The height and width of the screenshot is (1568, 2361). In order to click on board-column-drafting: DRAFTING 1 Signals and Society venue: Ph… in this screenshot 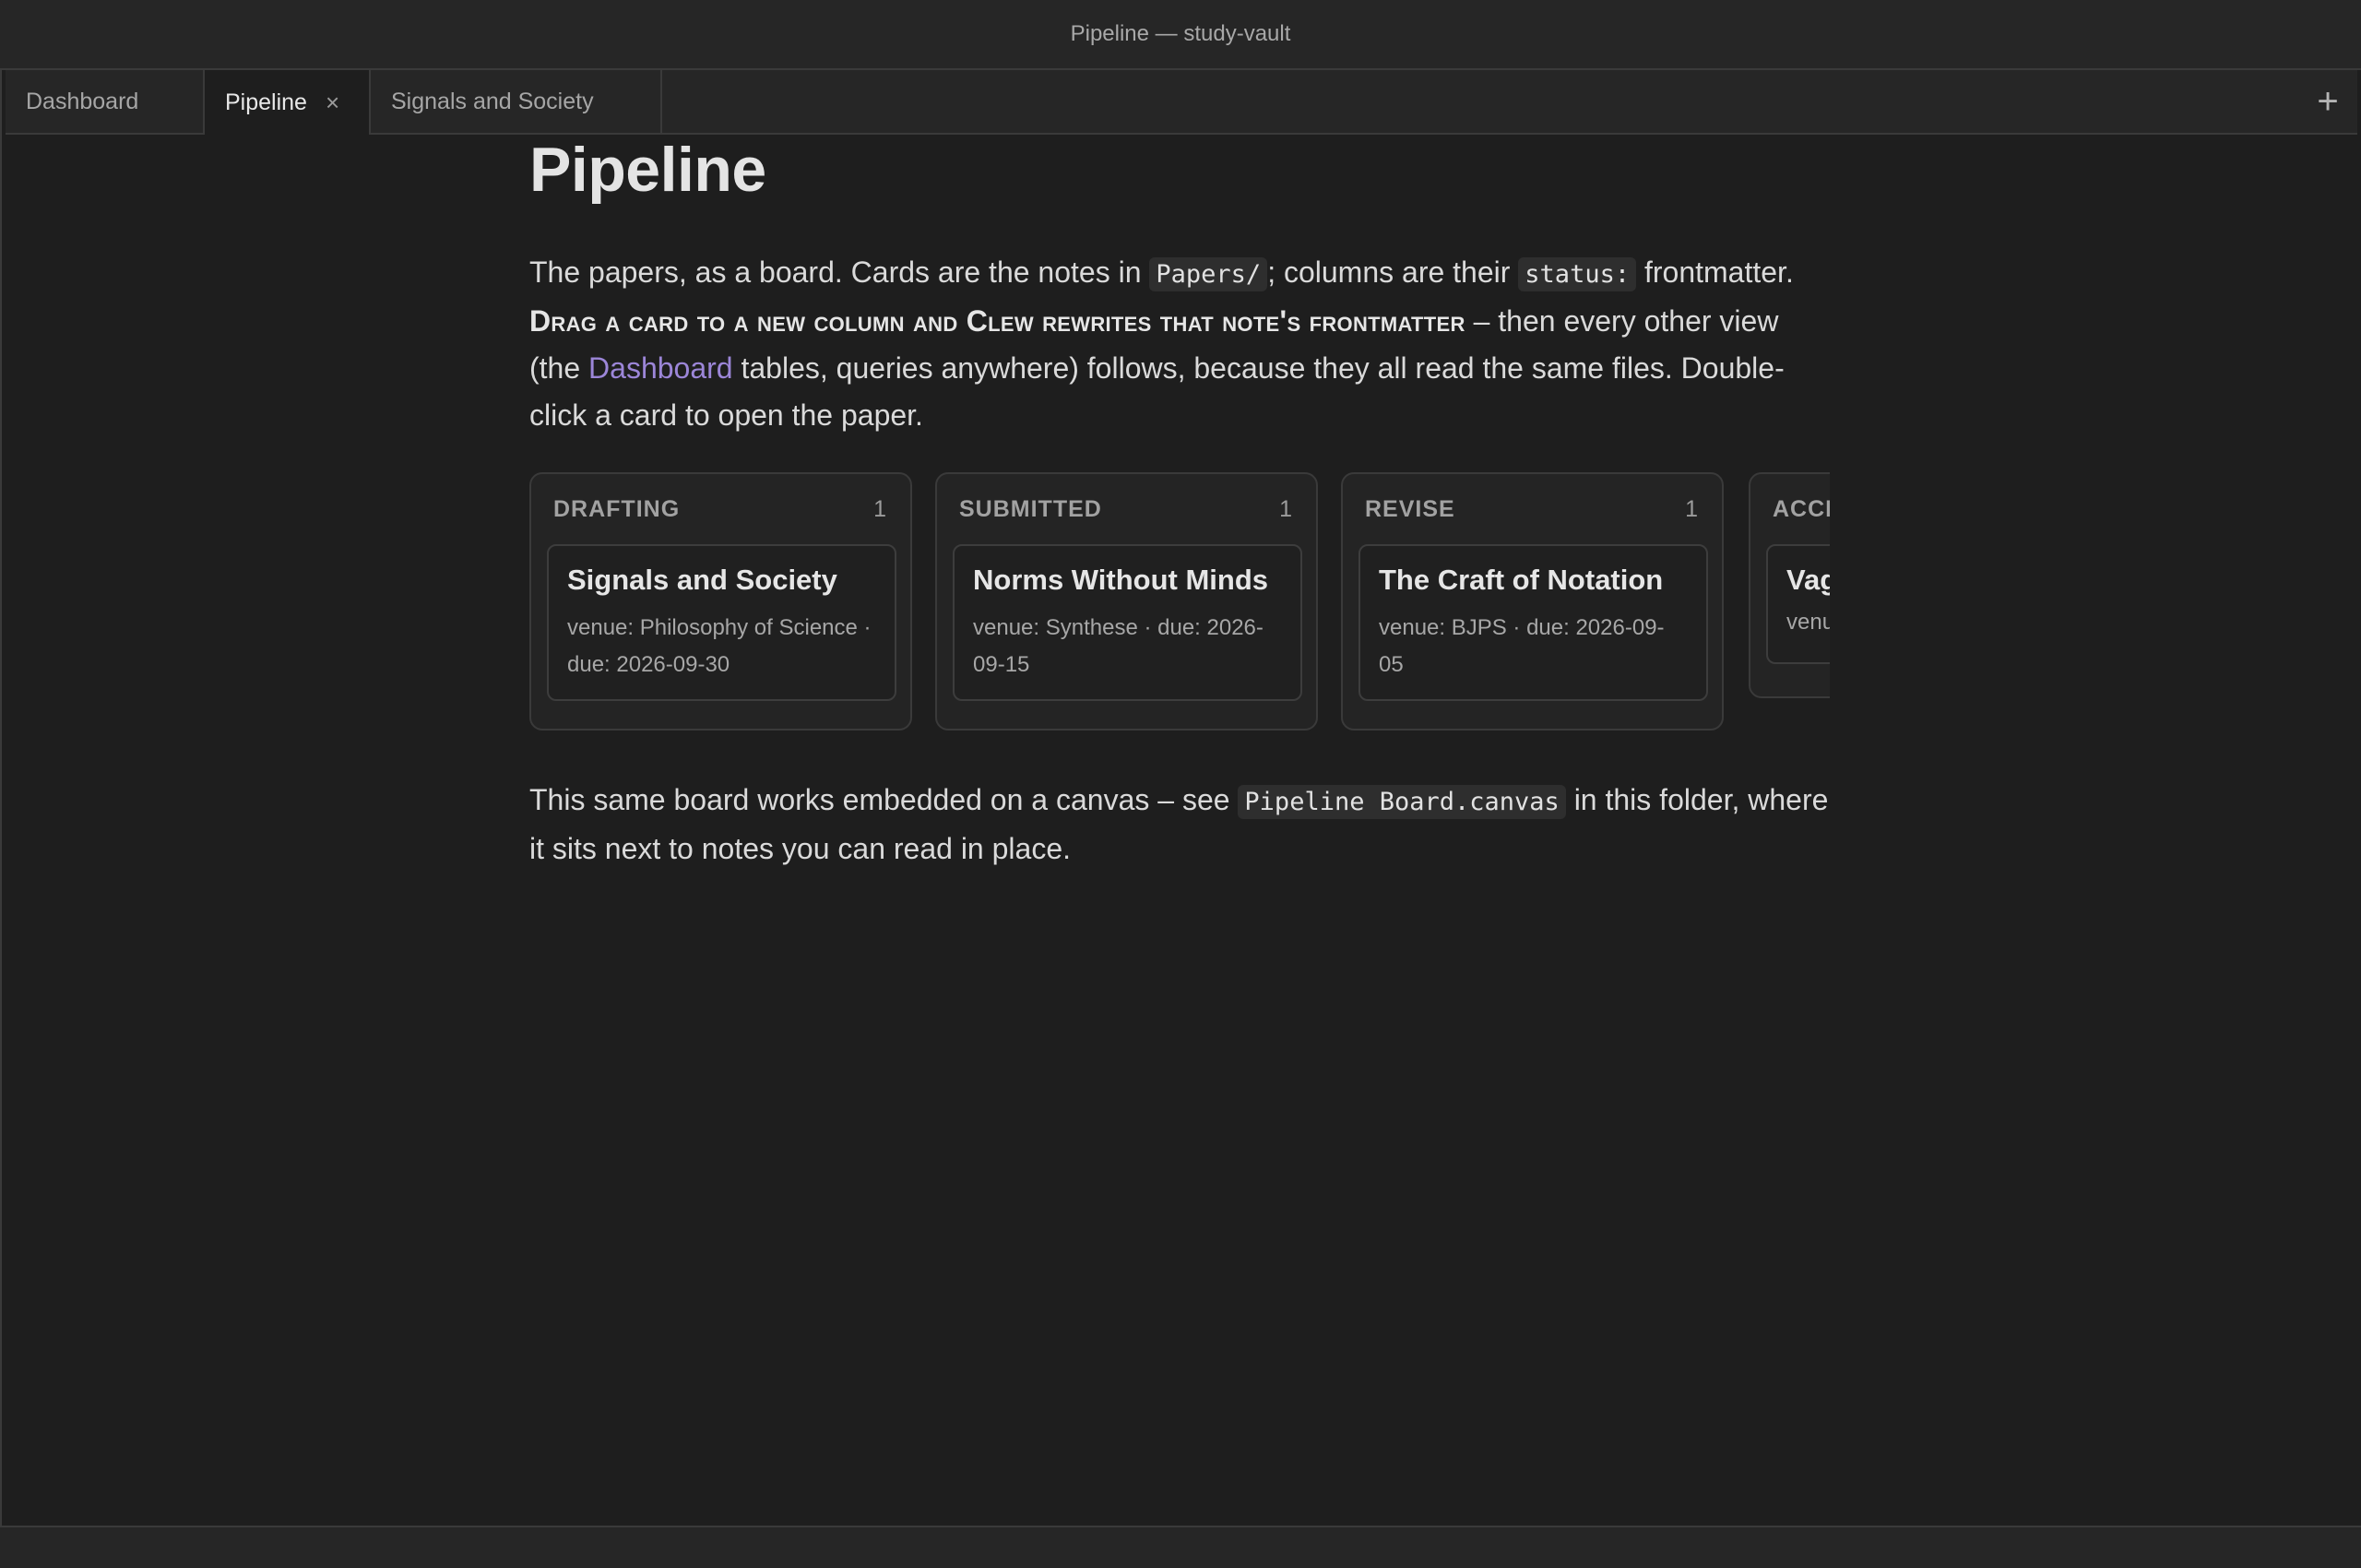, I will do `click(720, 601)`.